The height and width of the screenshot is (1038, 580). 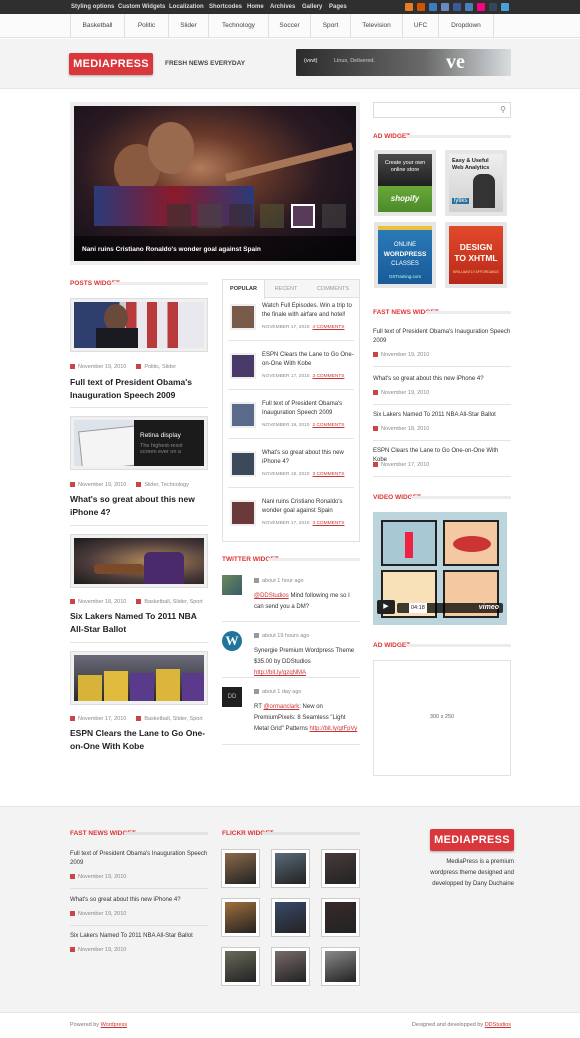 I want to click on linkedin-icon, so click(x=469, y=7).